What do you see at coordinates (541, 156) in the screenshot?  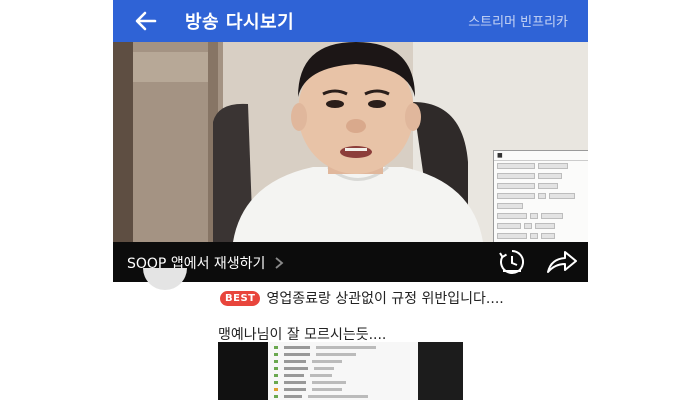 I see `chat-overlay-header: ■ ▸` at bounding box center [541, 156].